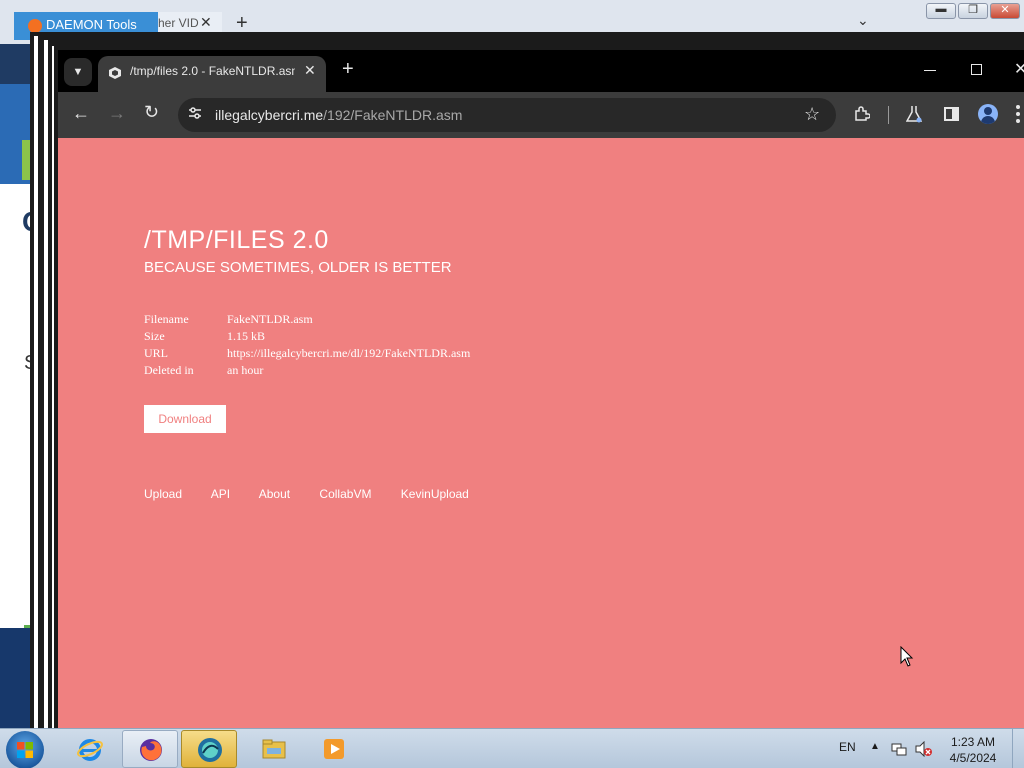 The height and width of the screenshot is (768, 1024). I want to click on side-panel-icon, so click(951, 114).